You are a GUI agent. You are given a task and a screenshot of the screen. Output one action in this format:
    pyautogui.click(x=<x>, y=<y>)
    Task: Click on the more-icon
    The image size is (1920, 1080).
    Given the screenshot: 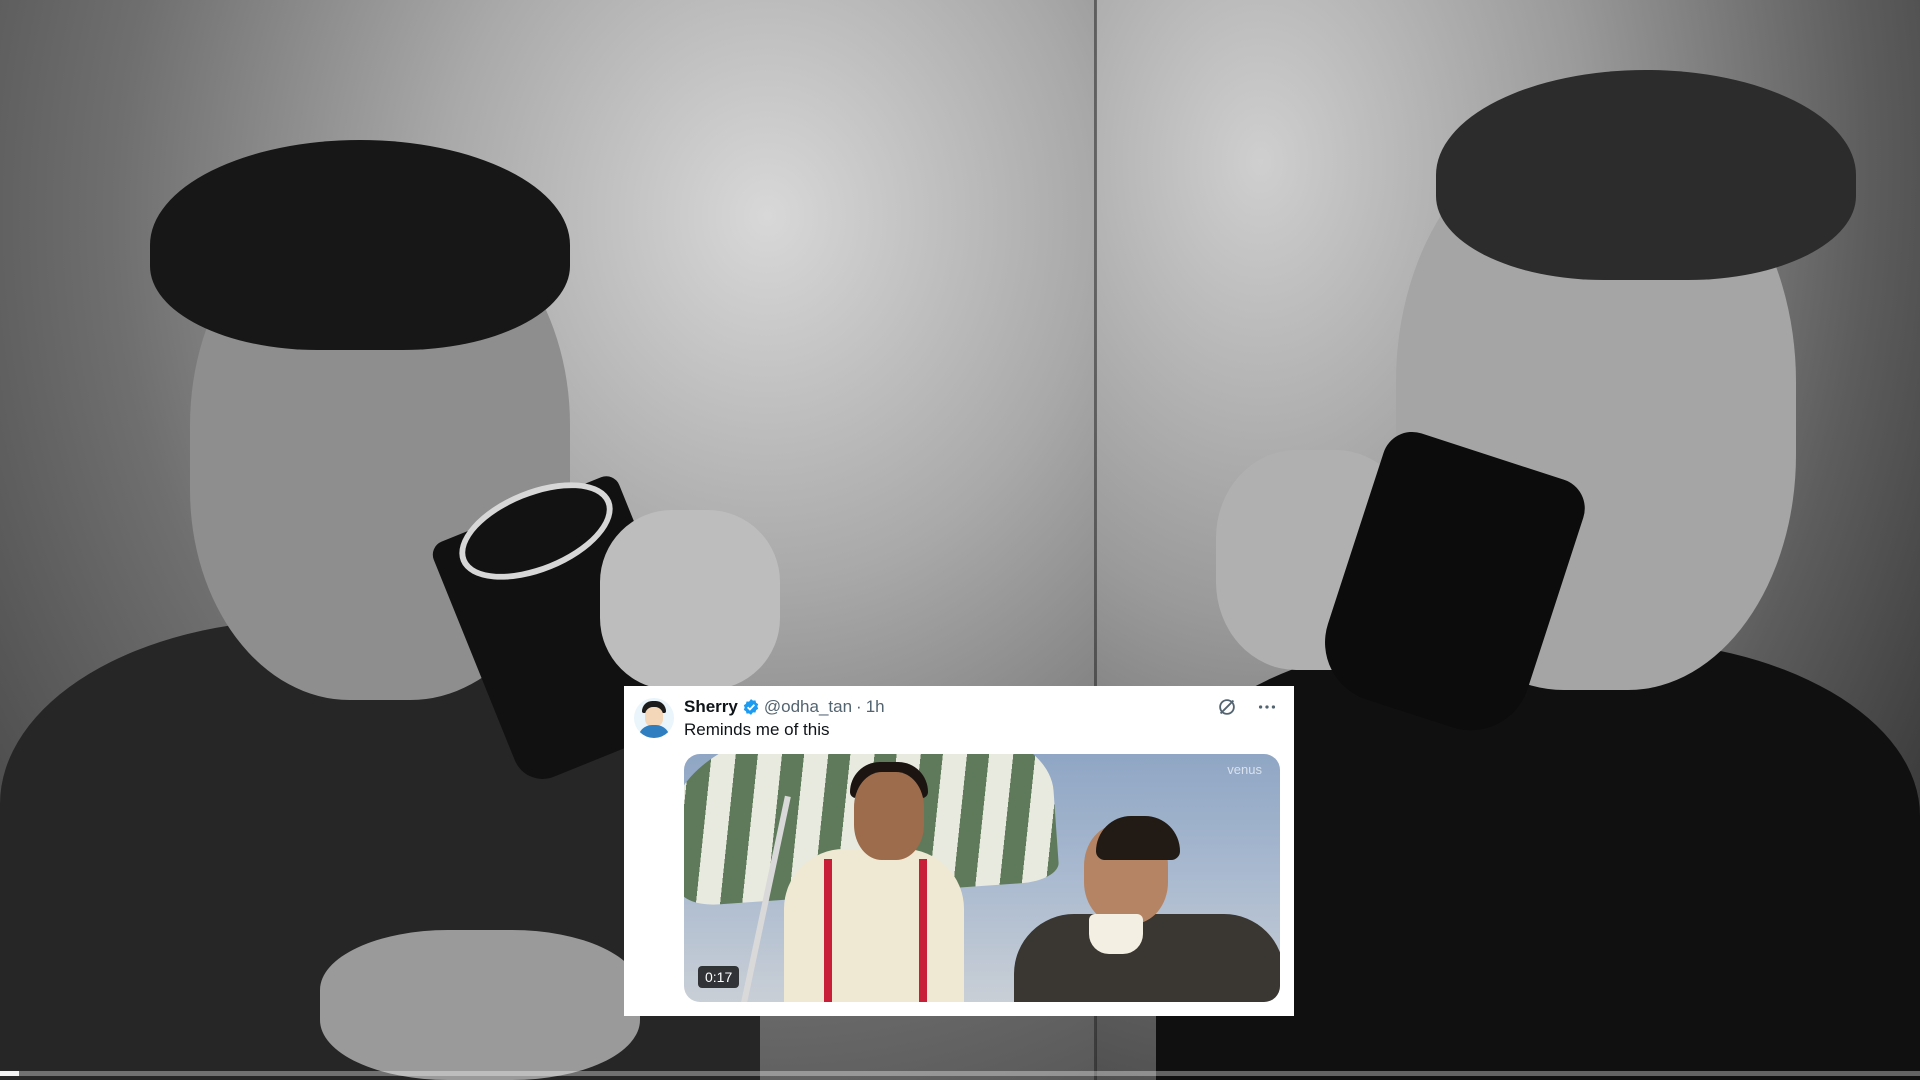 What is the action you would take?
    pyautogui.click(x=1267, y=707)
    